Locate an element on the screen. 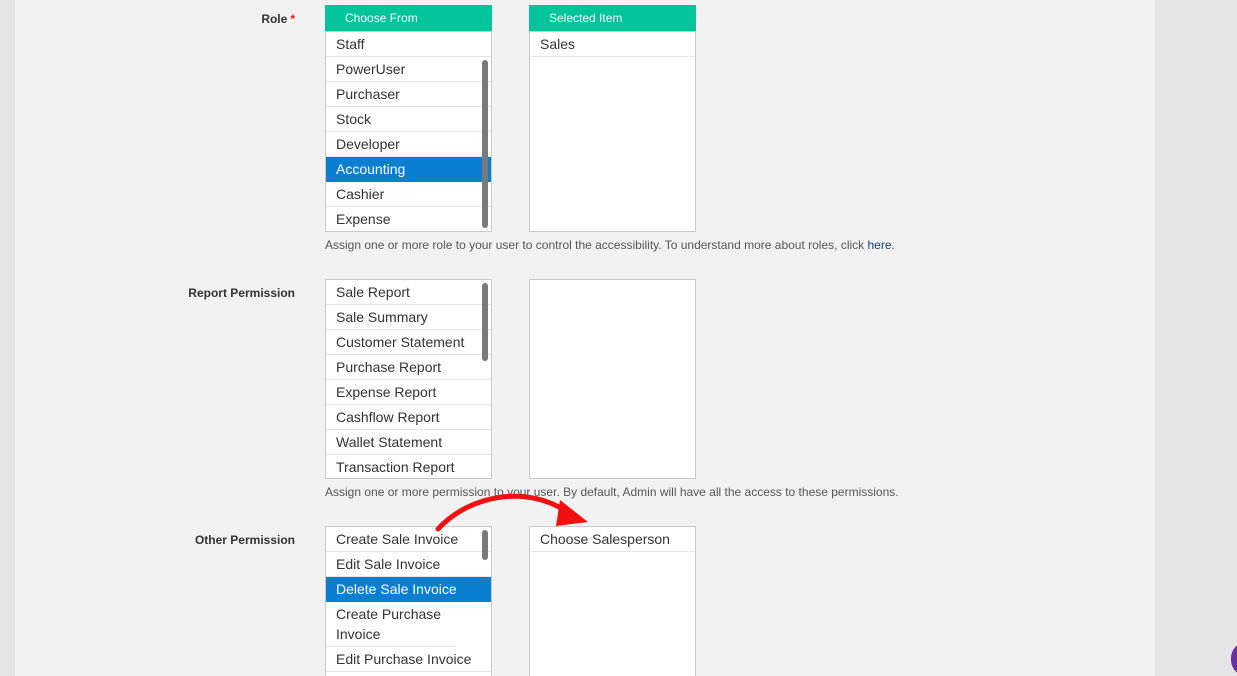 The image size is (1237, 676). list-item-selected: Accounting is located at coordinates (408, 169).